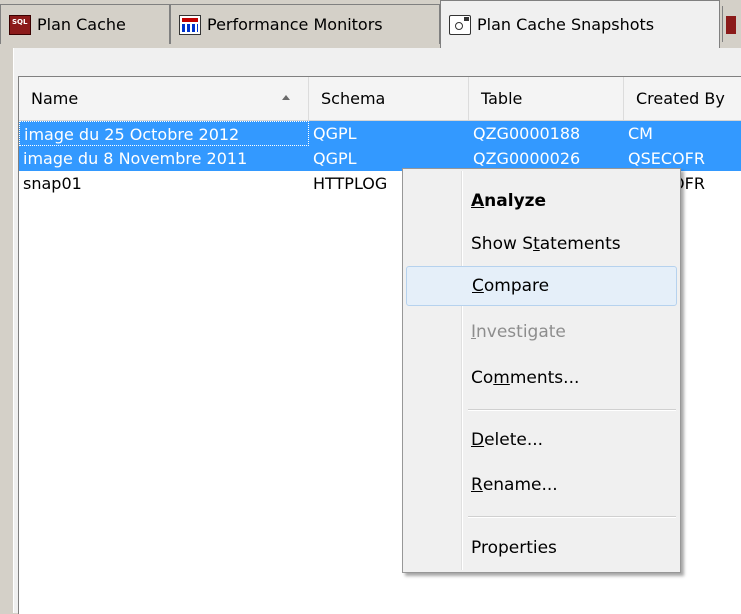 The width and height of the screenshot is (741, 614). Describe the element at coordinates (527, 133) in the screenshot. I see `cell-table: QZG0000188` at that location.